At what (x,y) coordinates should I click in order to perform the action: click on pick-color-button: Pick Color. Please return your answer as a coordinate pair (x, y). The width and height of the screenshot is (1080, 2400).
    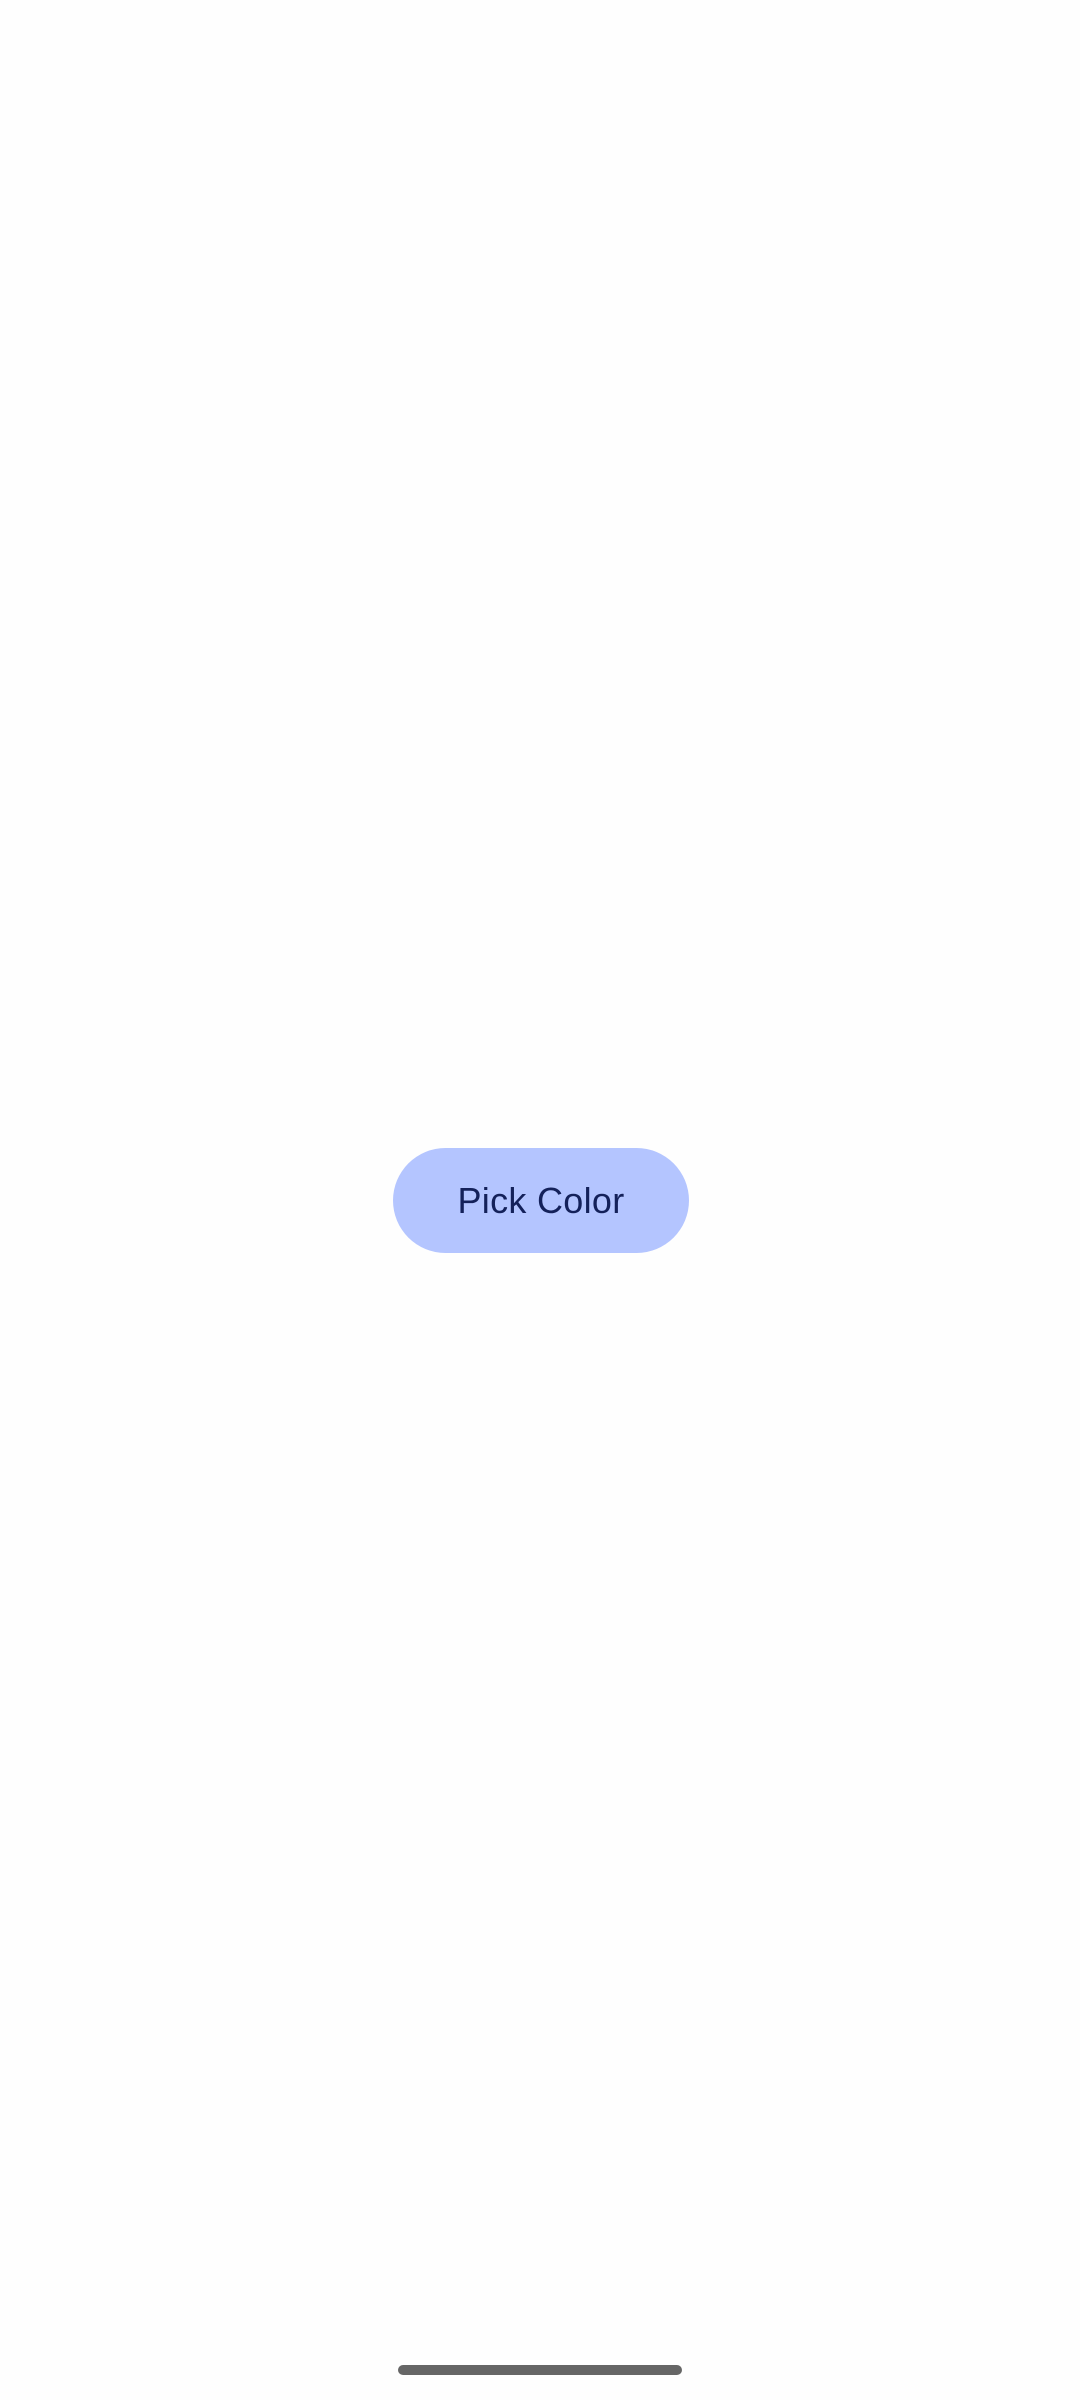
    Looking at the image, I should click on (541, 1200).